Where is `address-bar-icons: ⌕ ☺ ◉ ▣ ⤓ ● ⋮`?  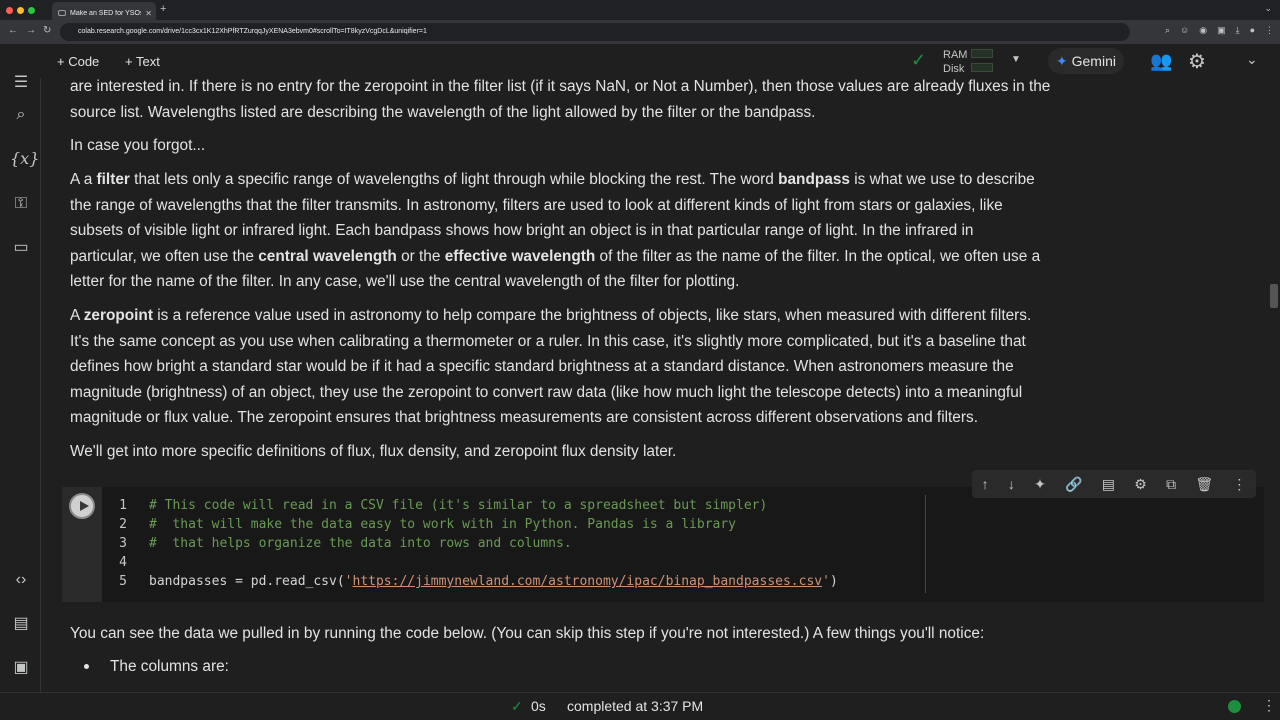 address-bar-icons: ⌕ ☺ ◉ ▣ ⤓ ● ⋮ is located at coordinates (1219, 30).